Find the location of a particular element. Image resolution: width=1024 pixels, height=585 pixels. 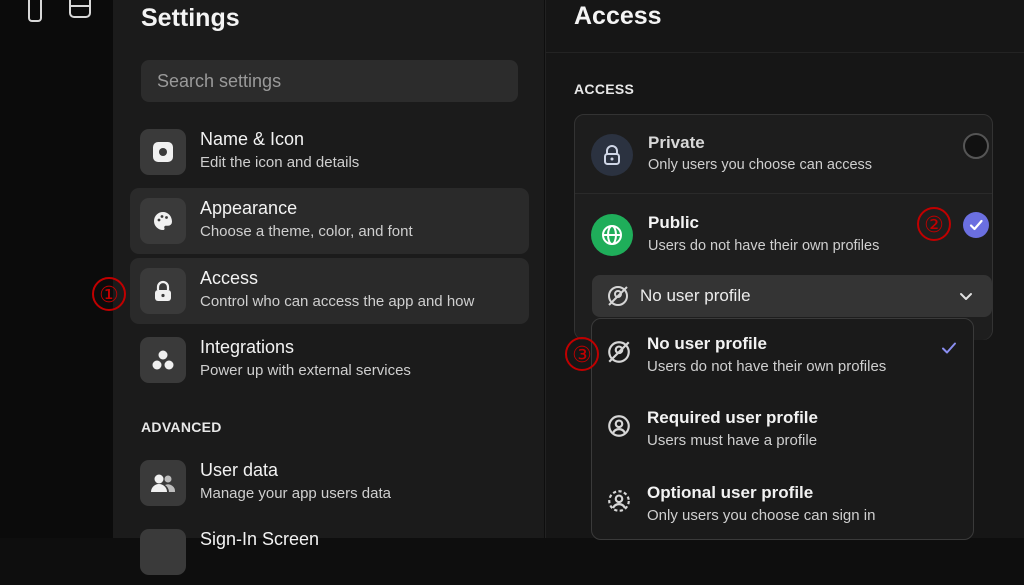

settings-item-description: Manage your app users data is located at coordinates (295, 493).